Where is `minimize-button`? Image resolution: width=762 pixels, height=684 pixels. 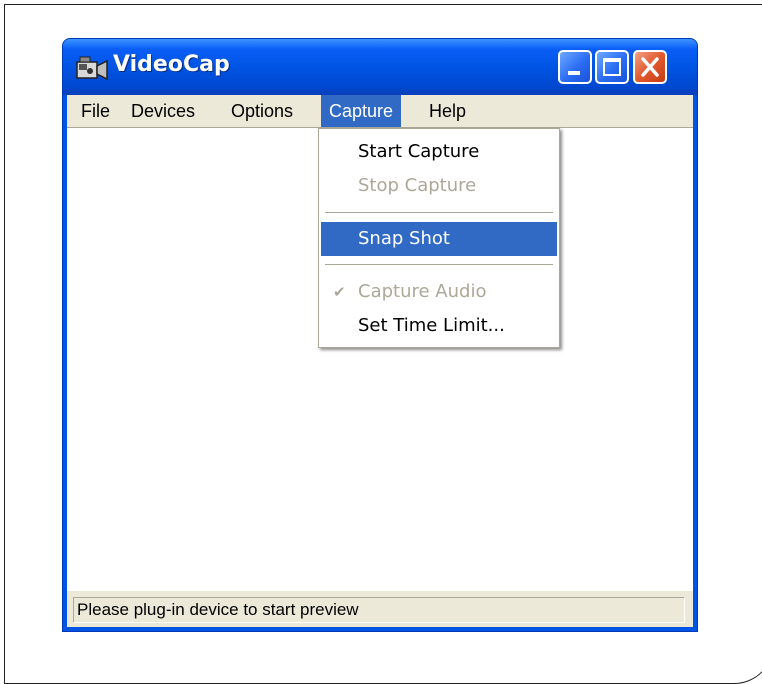
minimize-button is located at coordinates (575, 67).